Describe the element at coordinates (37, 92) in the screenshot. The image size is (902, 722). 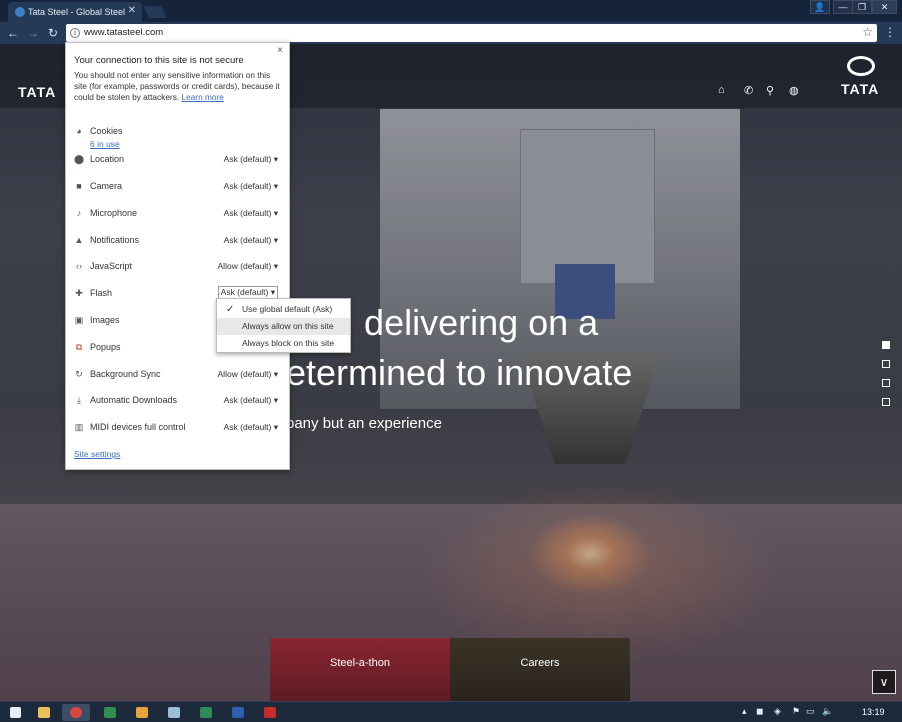
I see `tata-wordmark-left: TATA` at that location.